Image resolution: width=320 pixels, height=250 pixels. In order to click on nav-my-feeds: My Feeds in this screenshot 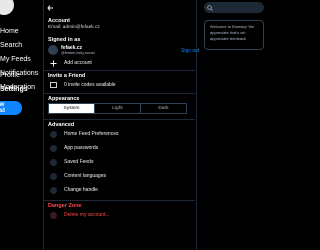, I will do `click(15, 59)`.